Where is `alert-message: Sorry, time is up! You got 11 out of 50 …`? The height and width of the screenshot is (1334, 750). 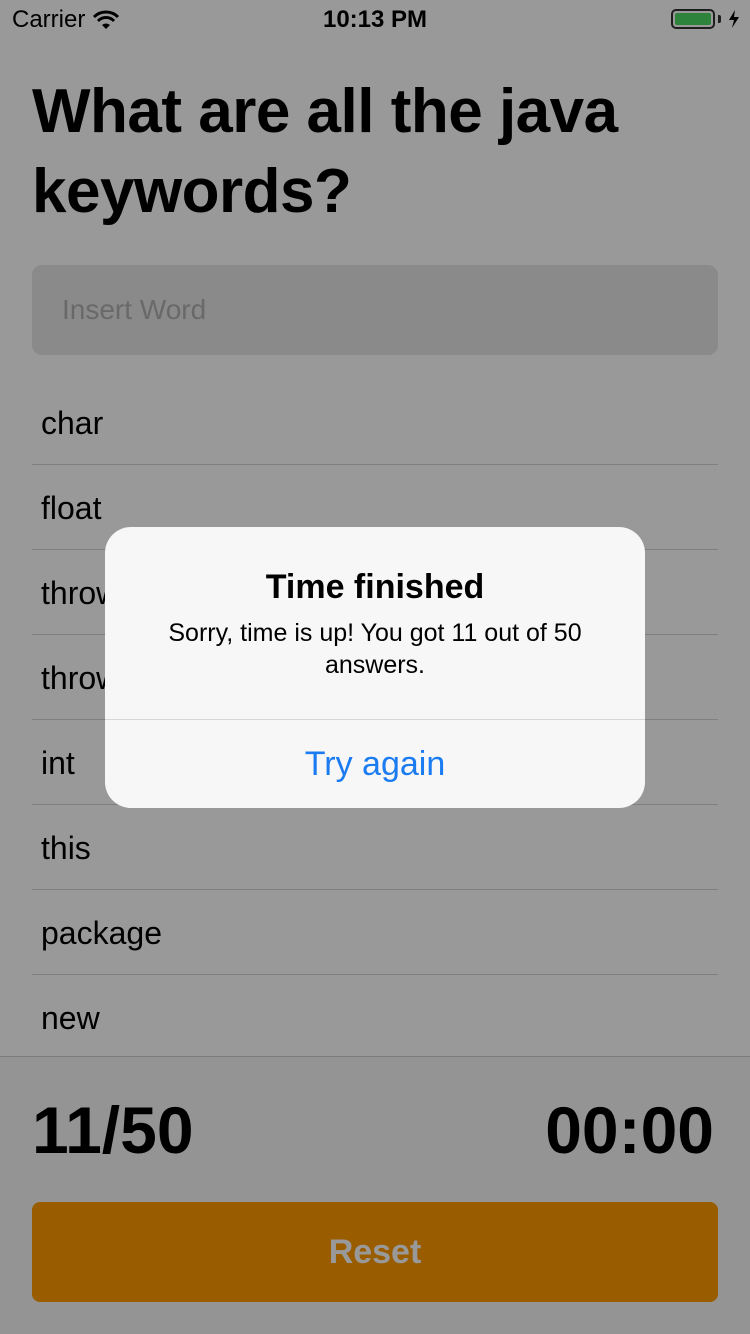
alert-message: Sorry, time is up! You got 11 out of 50 … is located at coordinates (375, 649).